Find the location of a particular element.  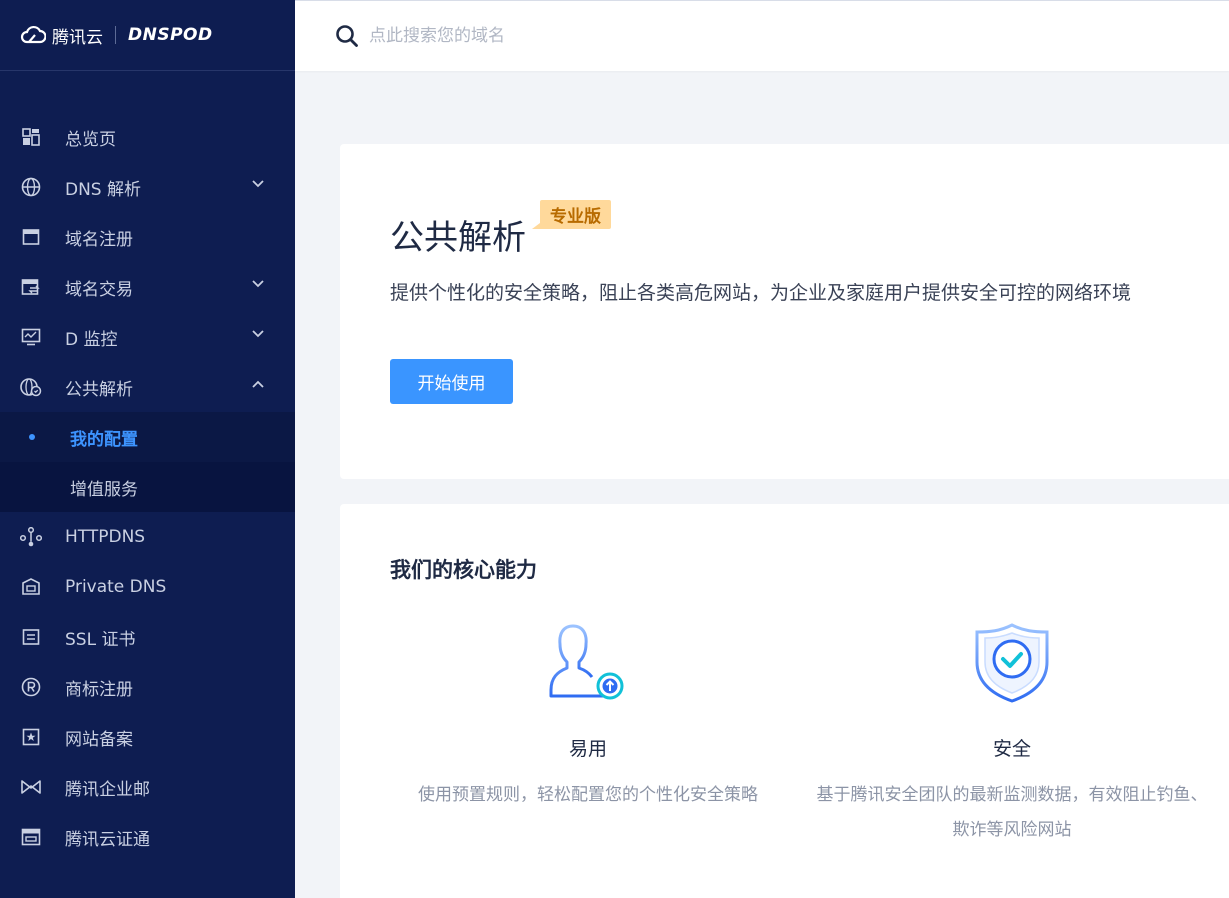

sidebar-item-label: 商标注册 is located at coordinates (99, 689).